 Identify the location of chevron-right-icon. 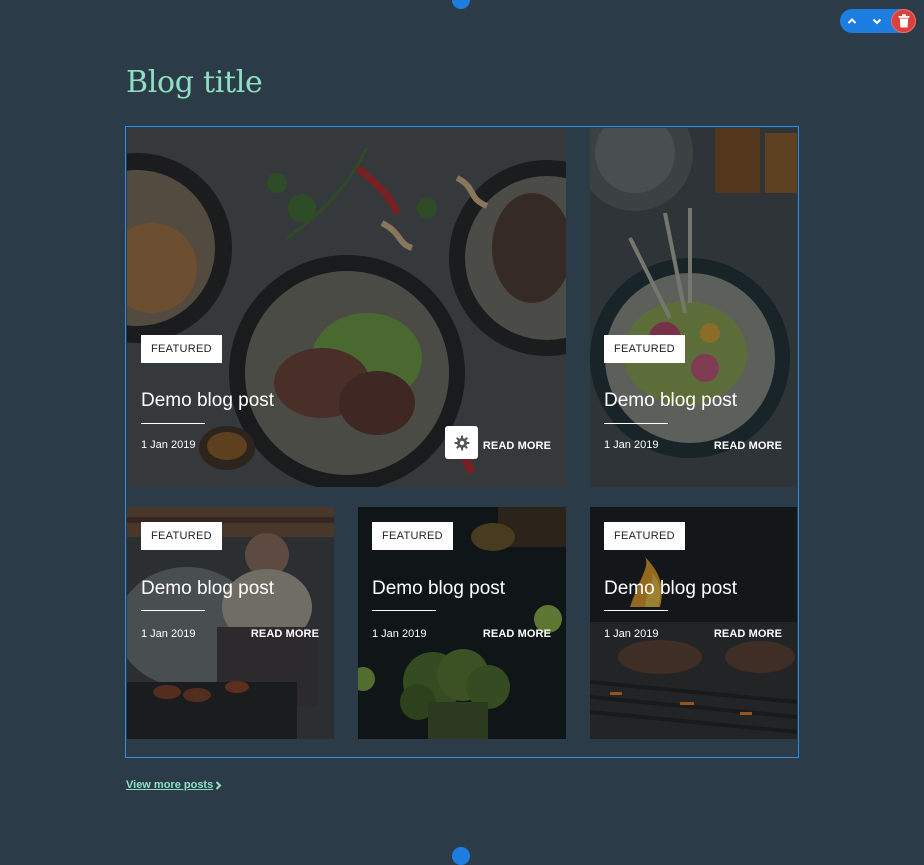
(219, 785).